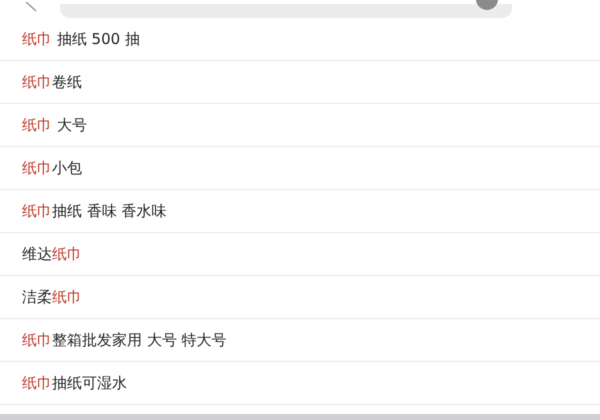  I want to click on suggestion-item: 纸巾抽纸可湿水, so click(300, 383).